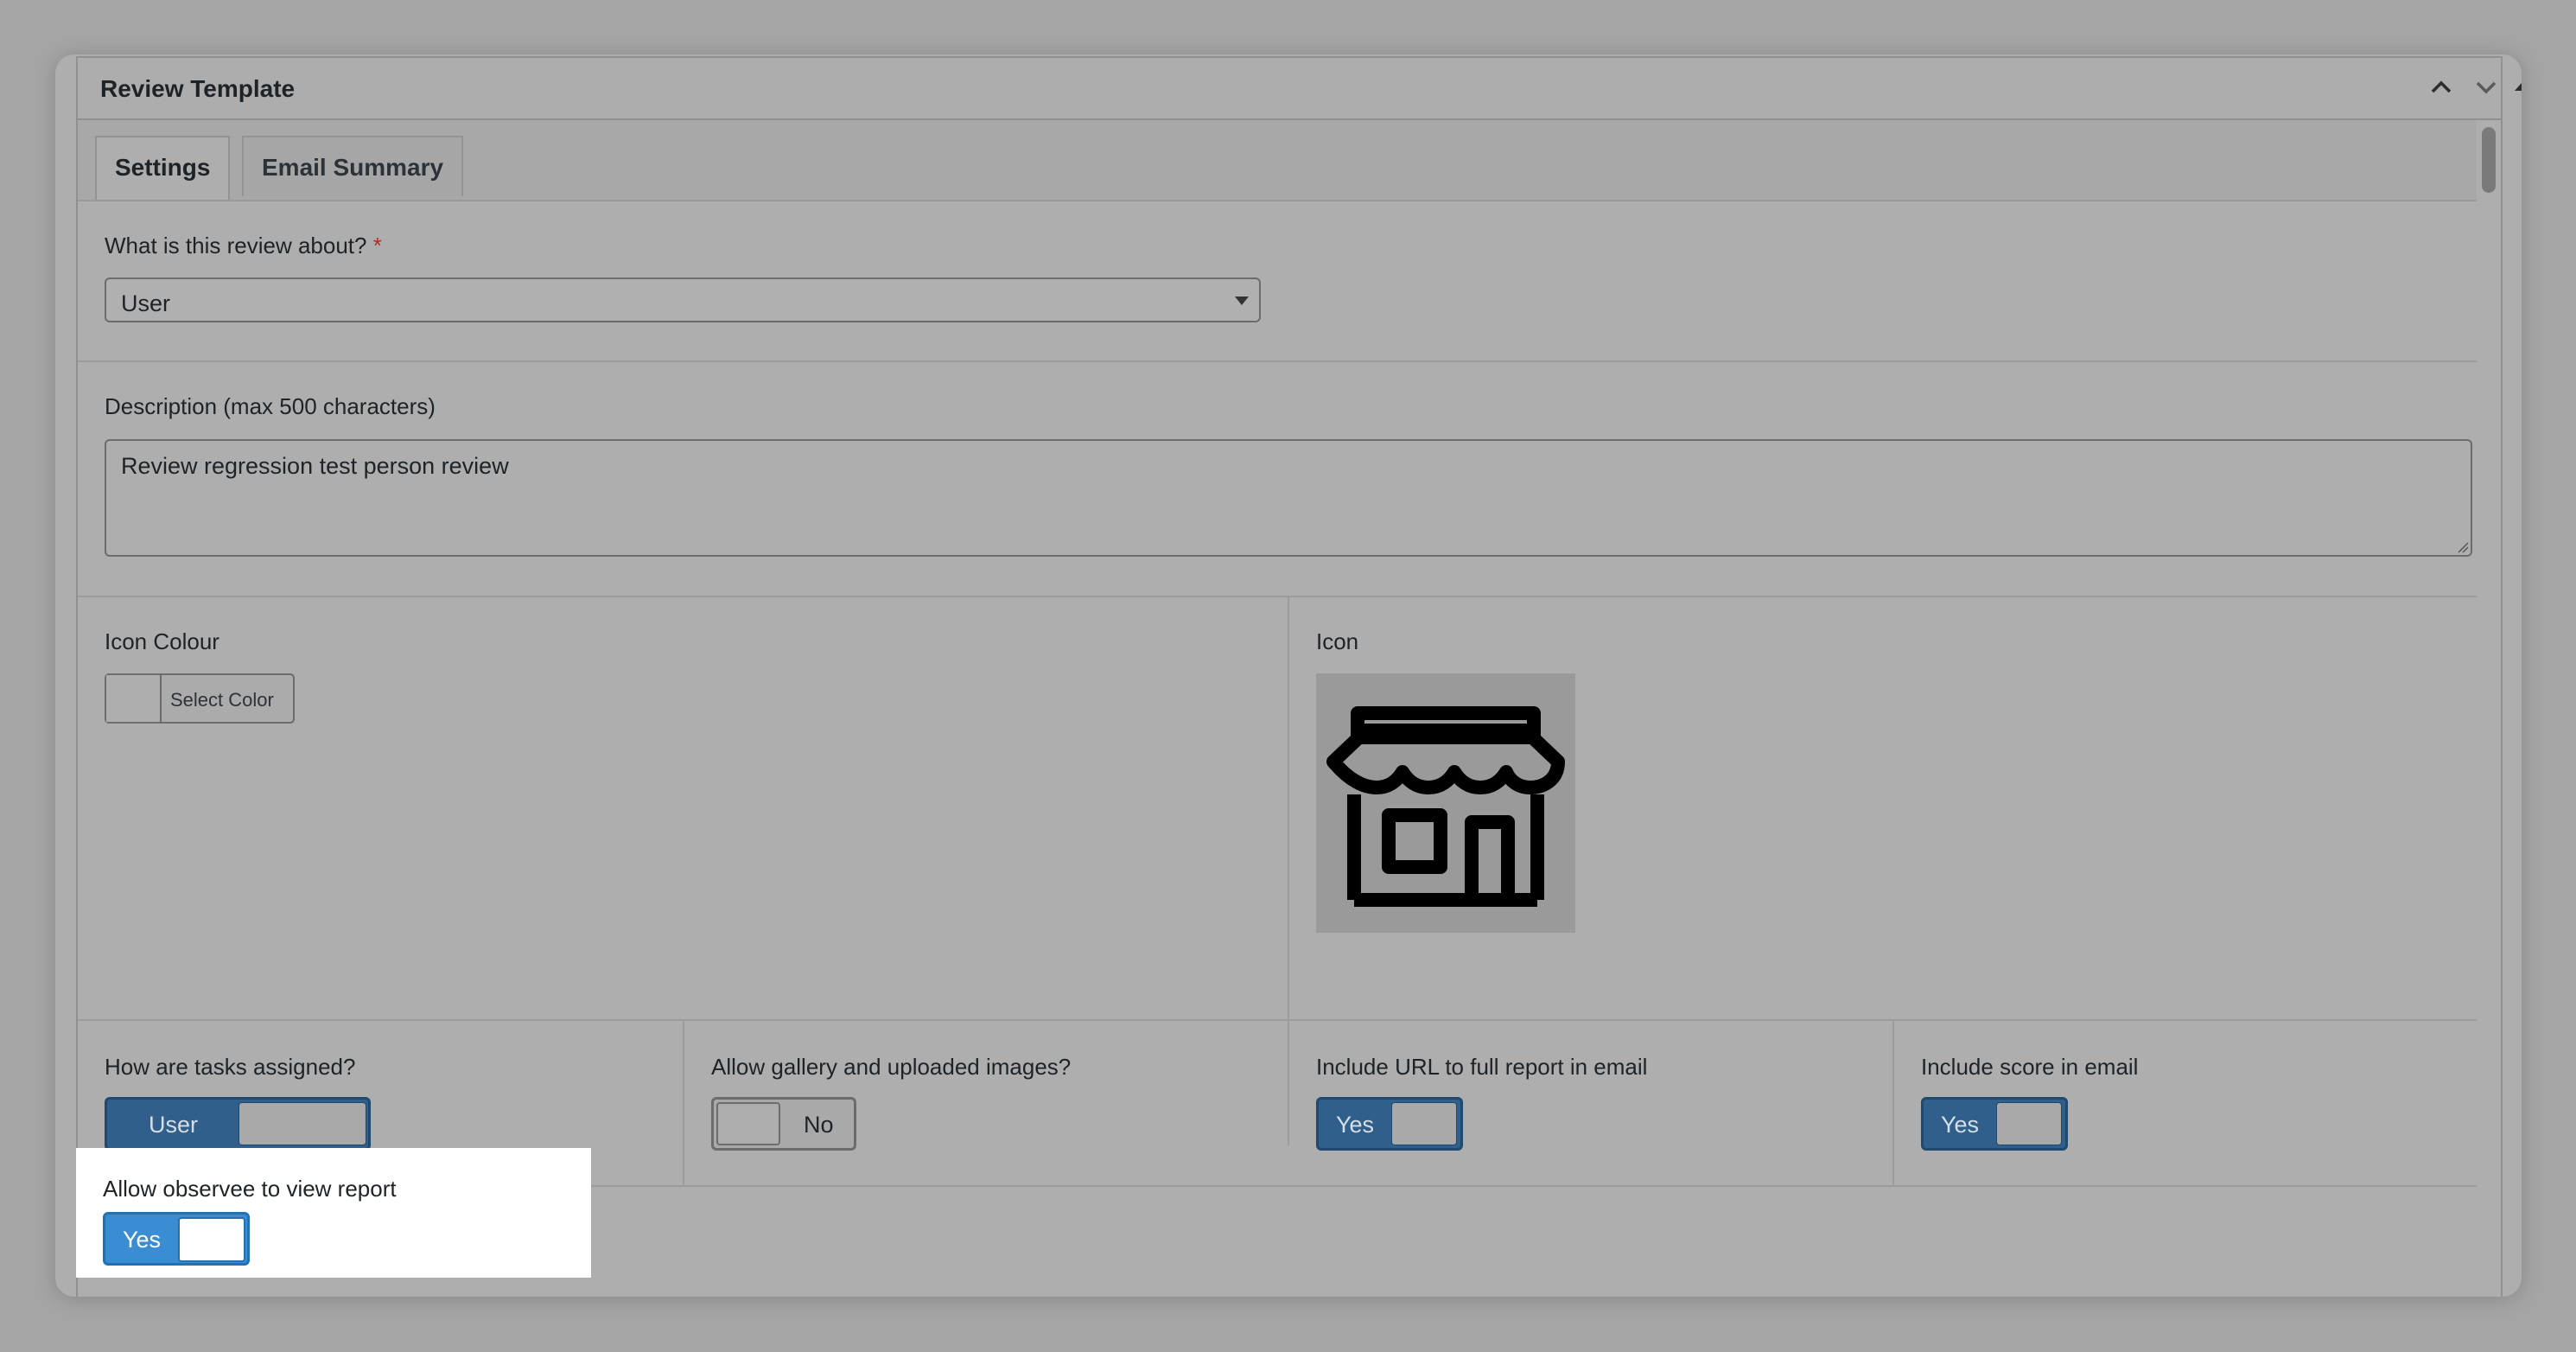 The image size is (2576, 1352). What do you see at coordinates (1277, 160) in the screenshot?
I see `tab-bar: Settings Email Summary` at bounding box center [1277, 160].